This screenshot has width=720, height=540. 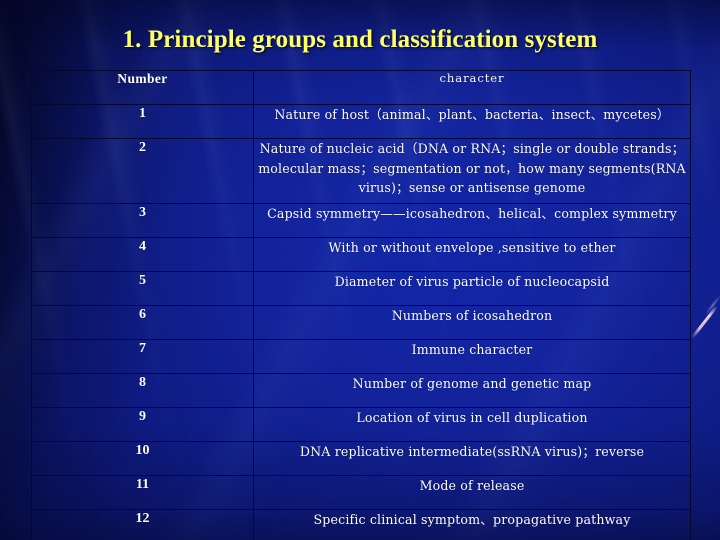 I want to click on row-character-cell: Numbers of icosahedron, so click(x=472, y=322).